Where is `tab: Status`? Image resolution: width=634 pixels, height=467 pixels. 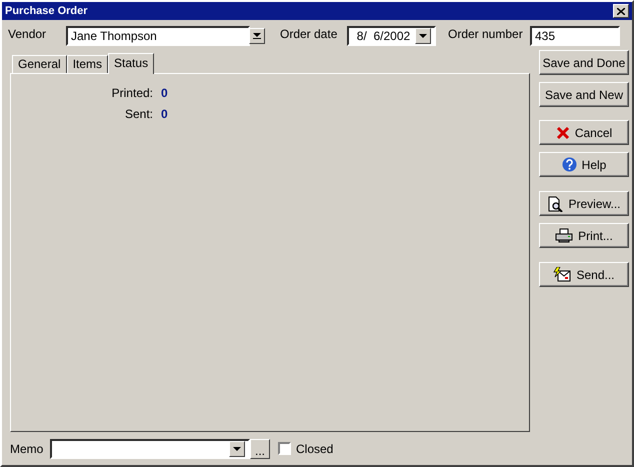
tab: Status is located at coordinates (131, 63).